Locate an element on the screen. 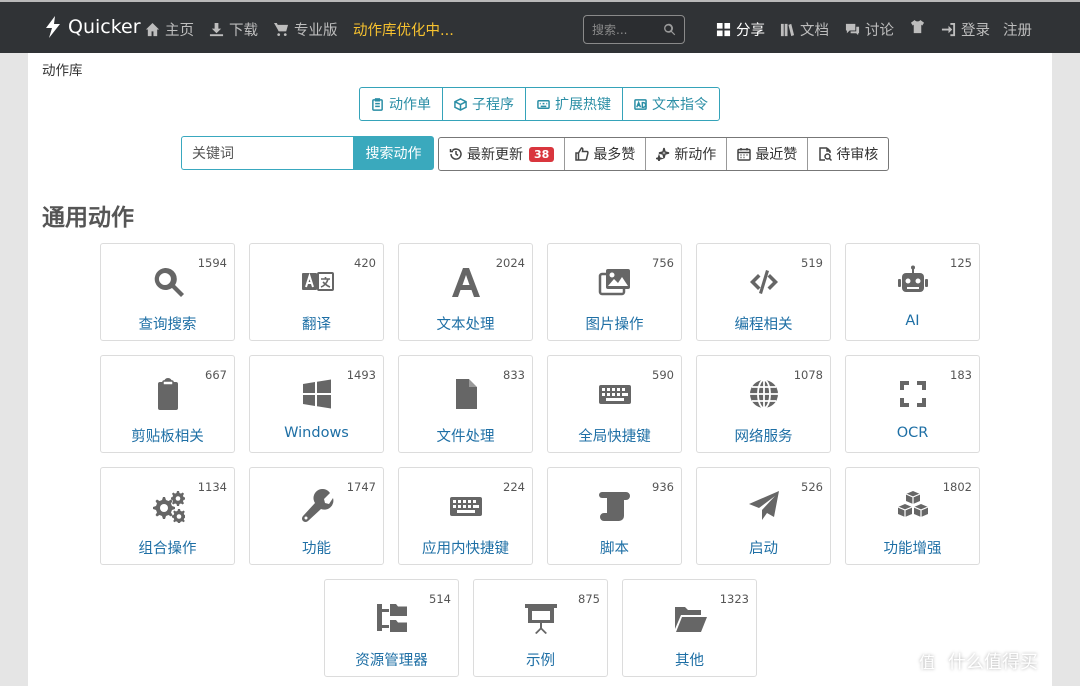 The image size is (1080, 686). nav-shirt is located at coordinates (917, 26).